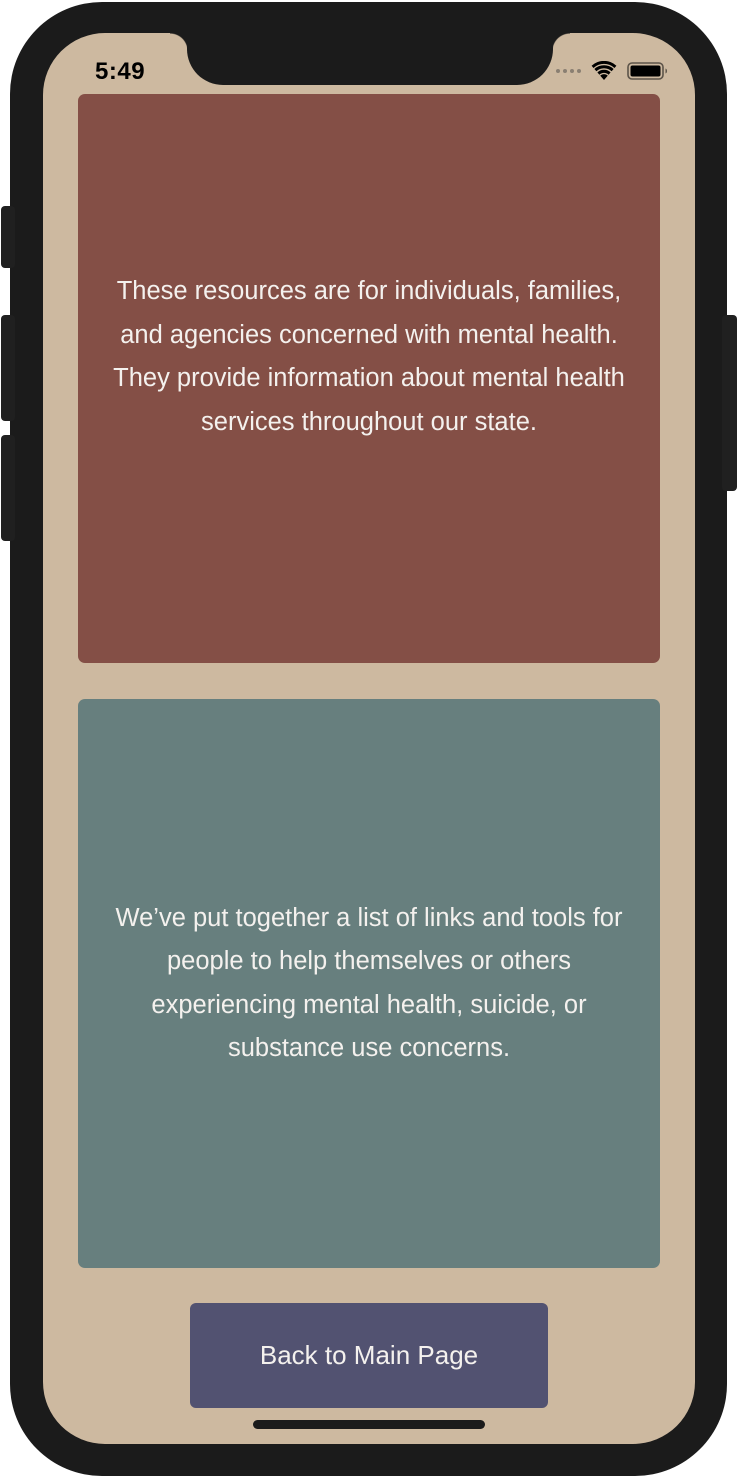 The image size is (737, 1478). What do you see at coordinates (729, 403) in the screenshot?
I see `power-button` at bounding box center [729, 403].